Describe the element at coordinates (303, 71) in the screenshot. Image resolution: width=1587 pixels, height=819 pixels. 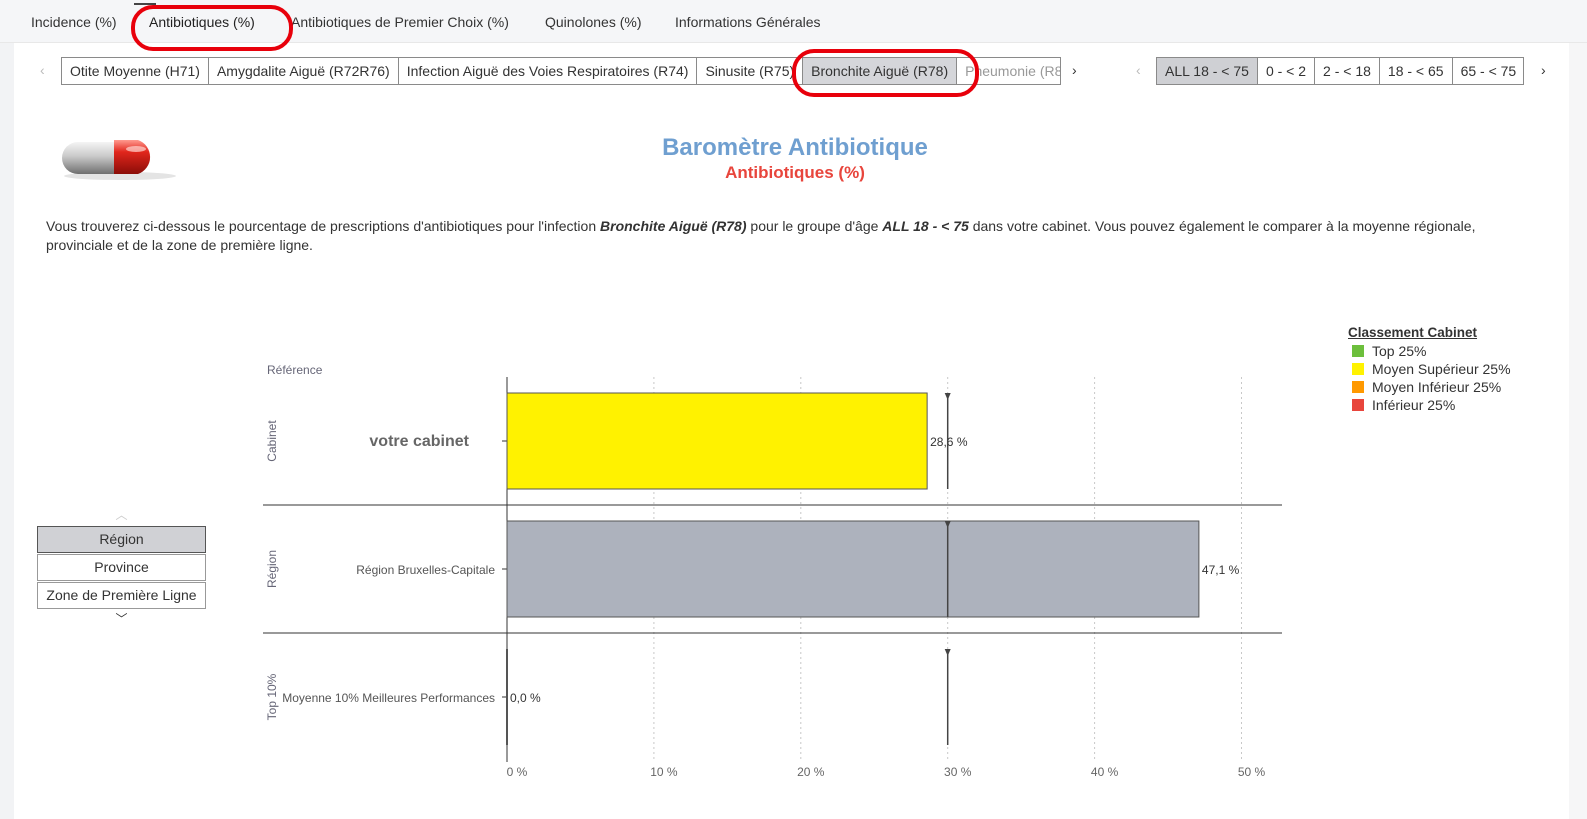
I see `subtab-amygdalite: Amygdalite Aiguë (R72R76)` at that location.